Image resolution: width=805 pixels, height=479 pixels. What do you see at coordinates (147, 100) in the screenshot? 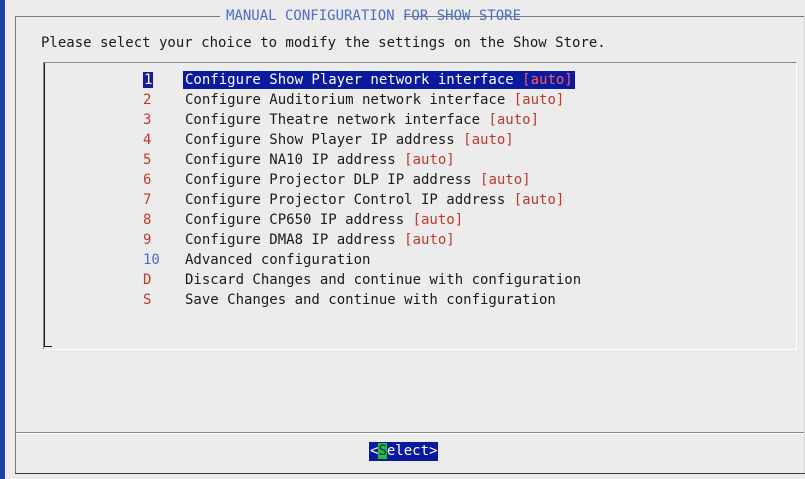
I see `menu-item-tag: 2` at bounding box center [147, 100].